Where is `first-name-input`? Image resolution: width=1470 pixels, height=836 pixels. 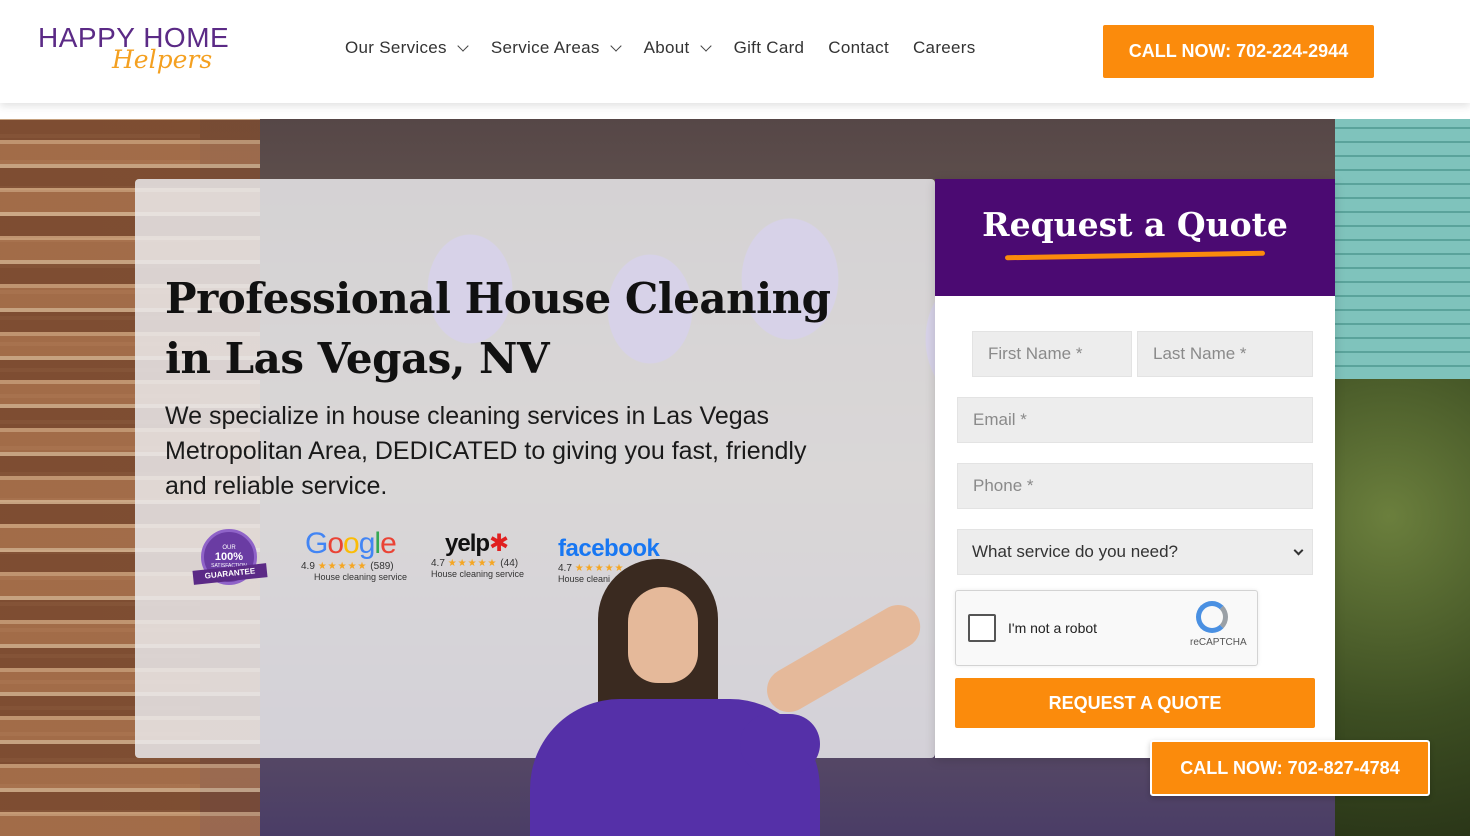
first-name-input is located at coordinates (1059, 354).